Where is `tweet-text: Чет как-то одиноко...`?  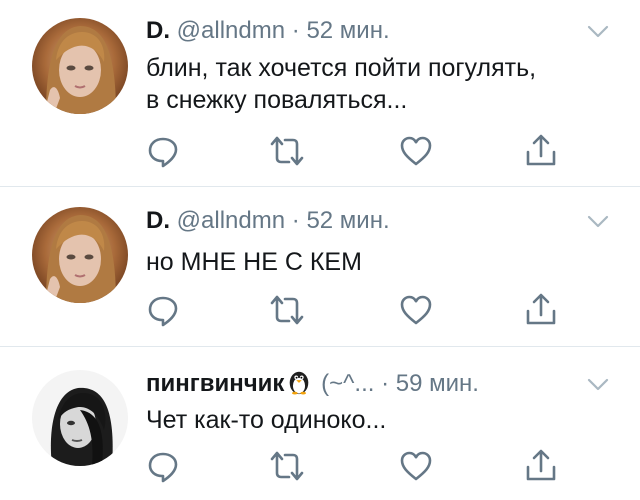
tweet-text: Чет как-то одиноко... is located at coordinates (266, 420).